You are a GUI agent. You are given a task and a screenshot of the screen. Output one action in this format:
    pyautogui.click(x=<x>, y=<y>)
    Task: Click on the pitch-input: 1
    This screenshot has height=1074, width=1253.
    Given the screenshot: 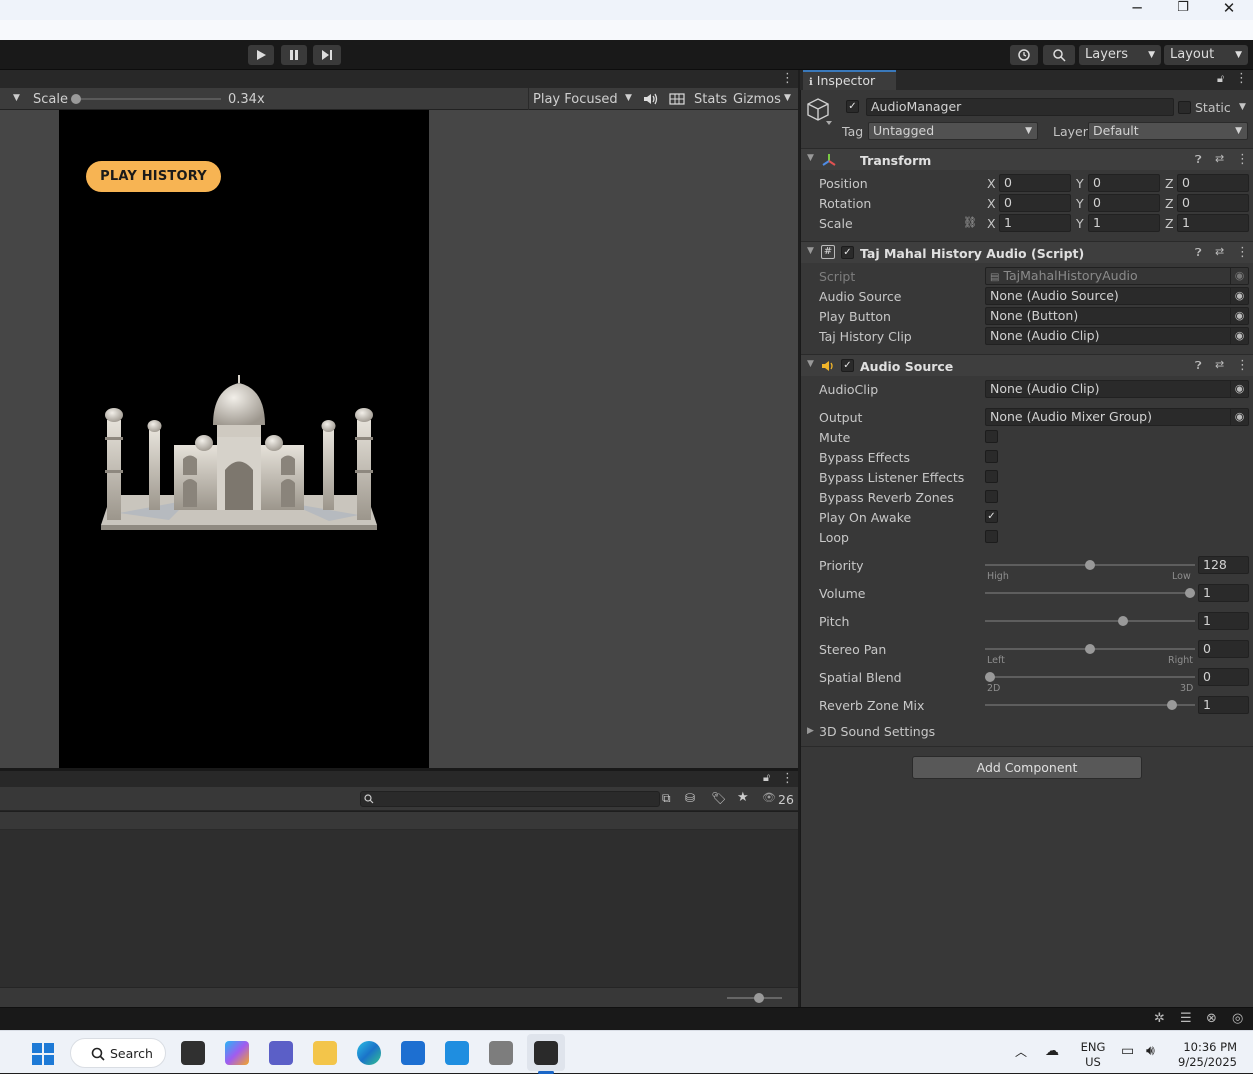 What is the action you would take?
    pyautogui.click(x=1223, y=621)
    